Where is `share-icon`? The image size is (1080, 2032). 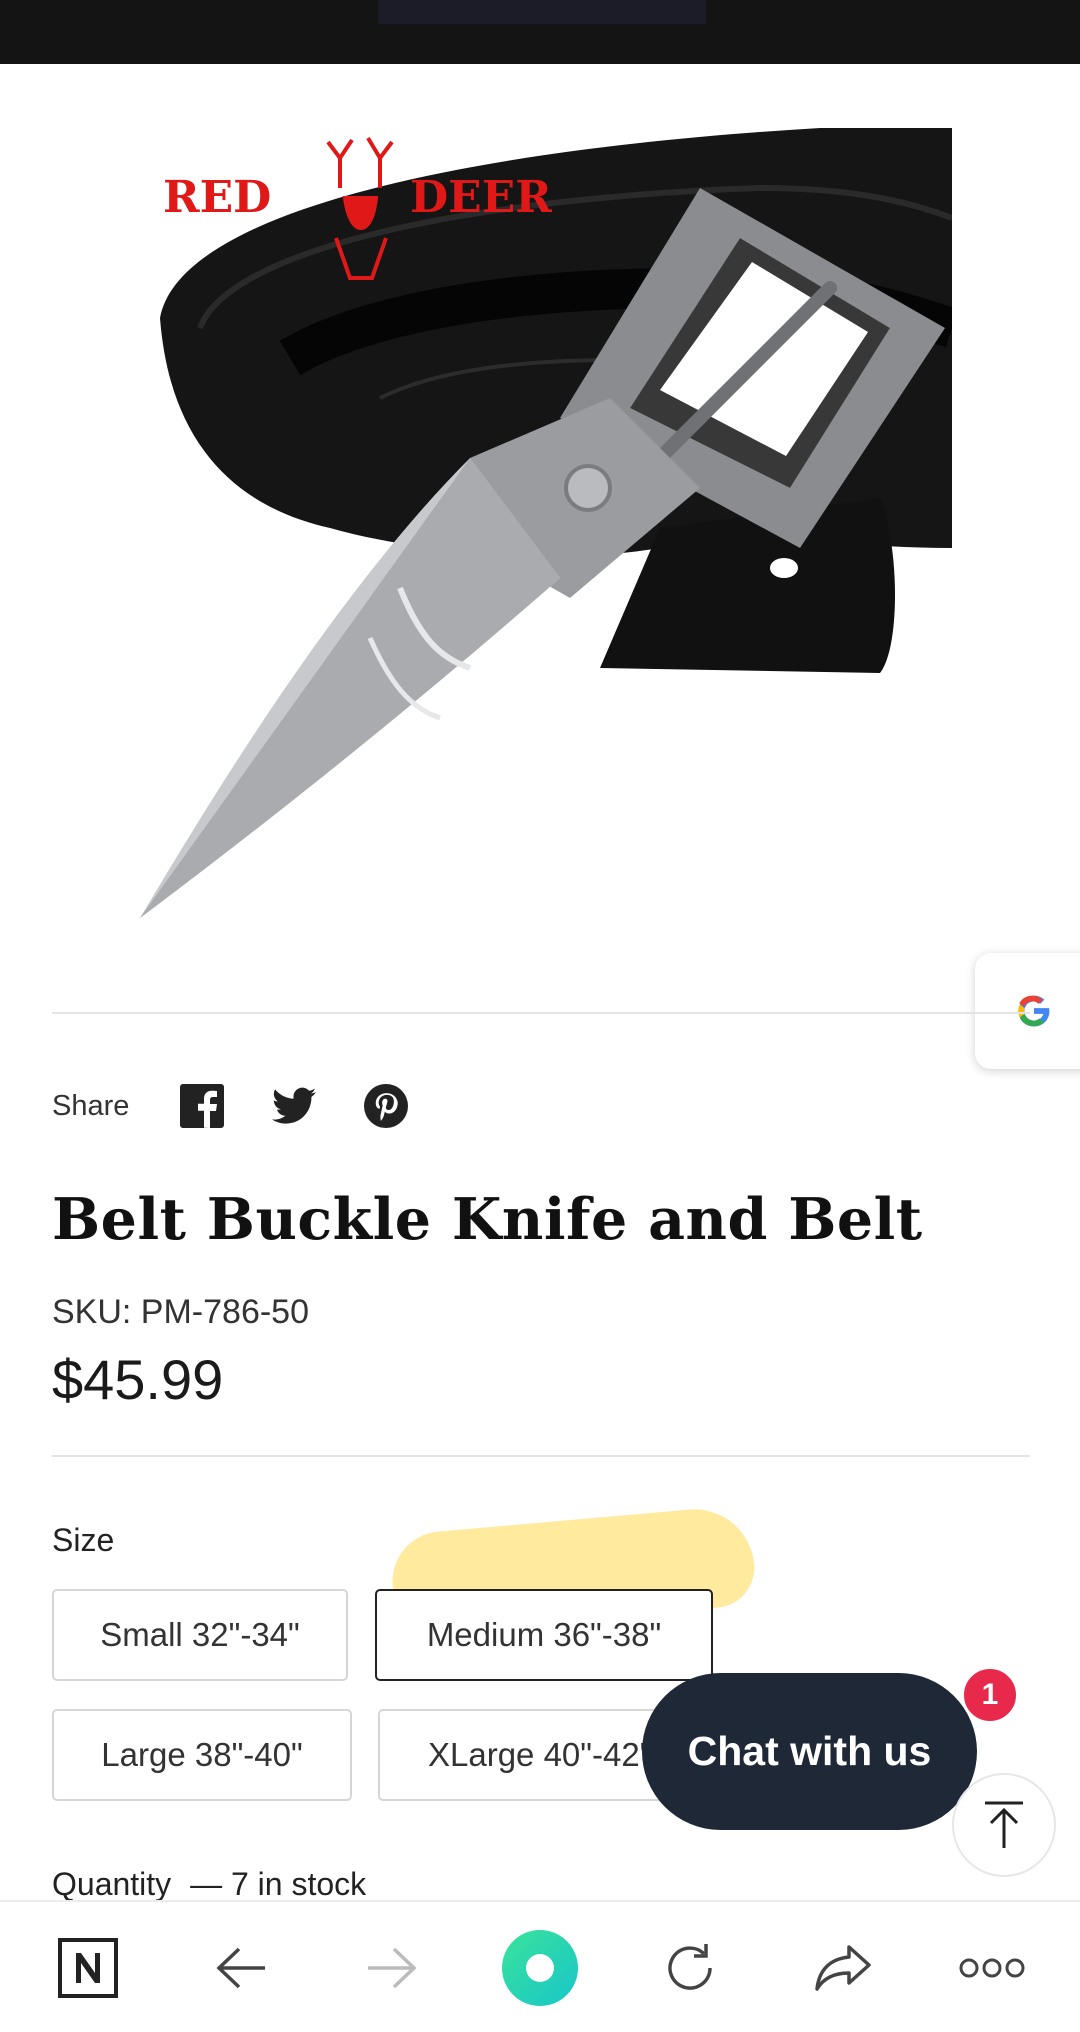 share-icon is located at coordinates (843, 1967).